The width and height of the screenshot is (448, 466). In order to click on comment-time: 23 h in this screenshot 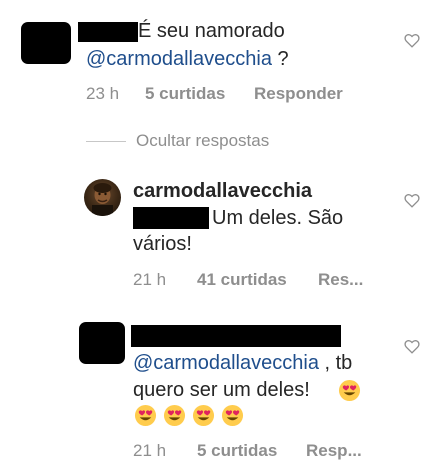, I will do `click(103, 93)`.